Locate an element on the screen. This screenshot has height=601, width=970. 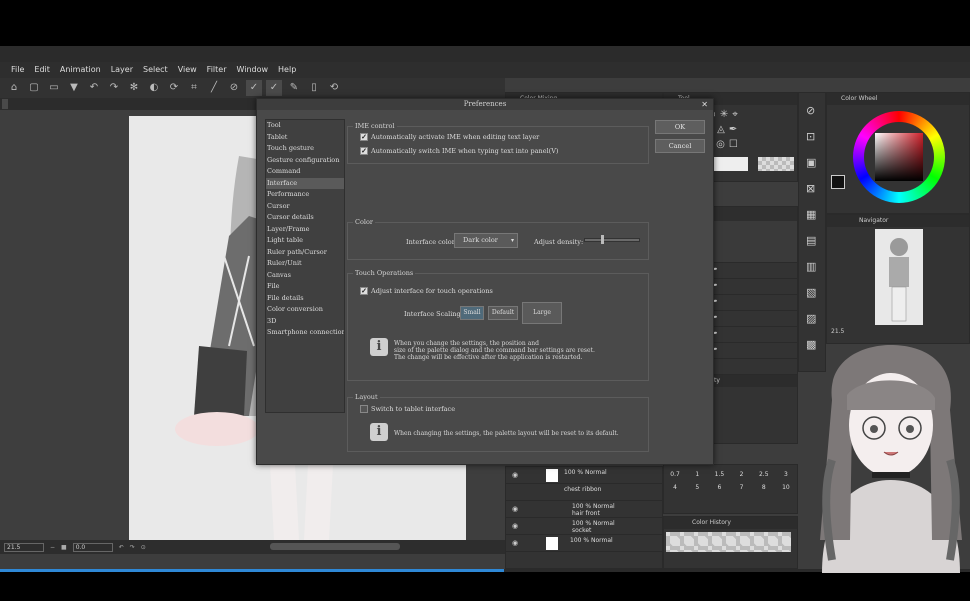
interface-color-select: Dark color ▾ is located at coordinates (486, 240).